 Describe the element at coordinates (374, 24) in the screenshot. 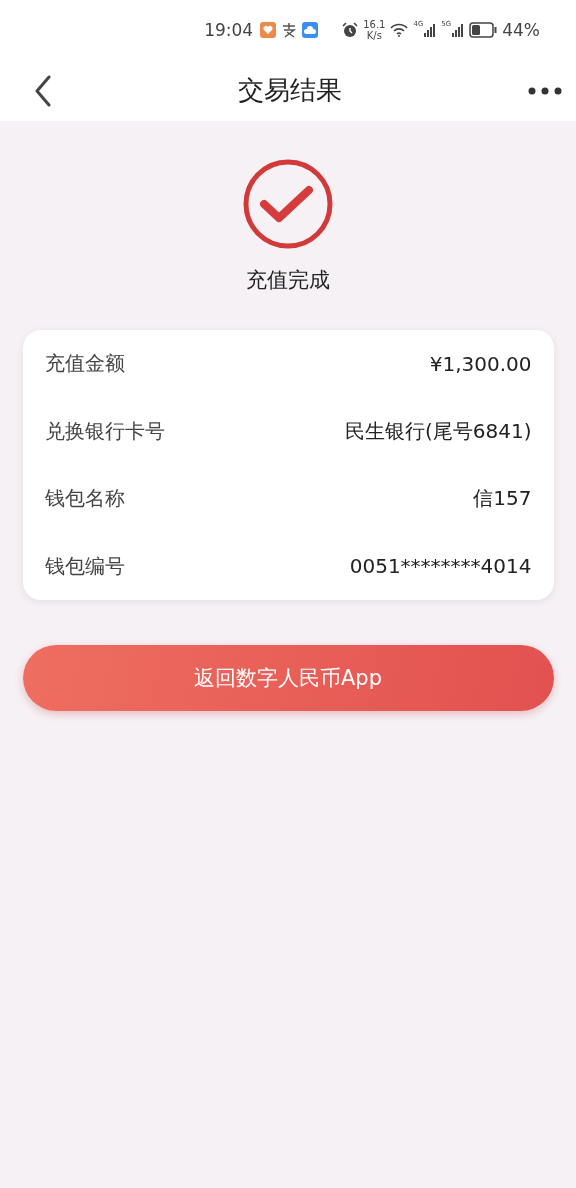

I see `speed-value: 16.1` at that location.